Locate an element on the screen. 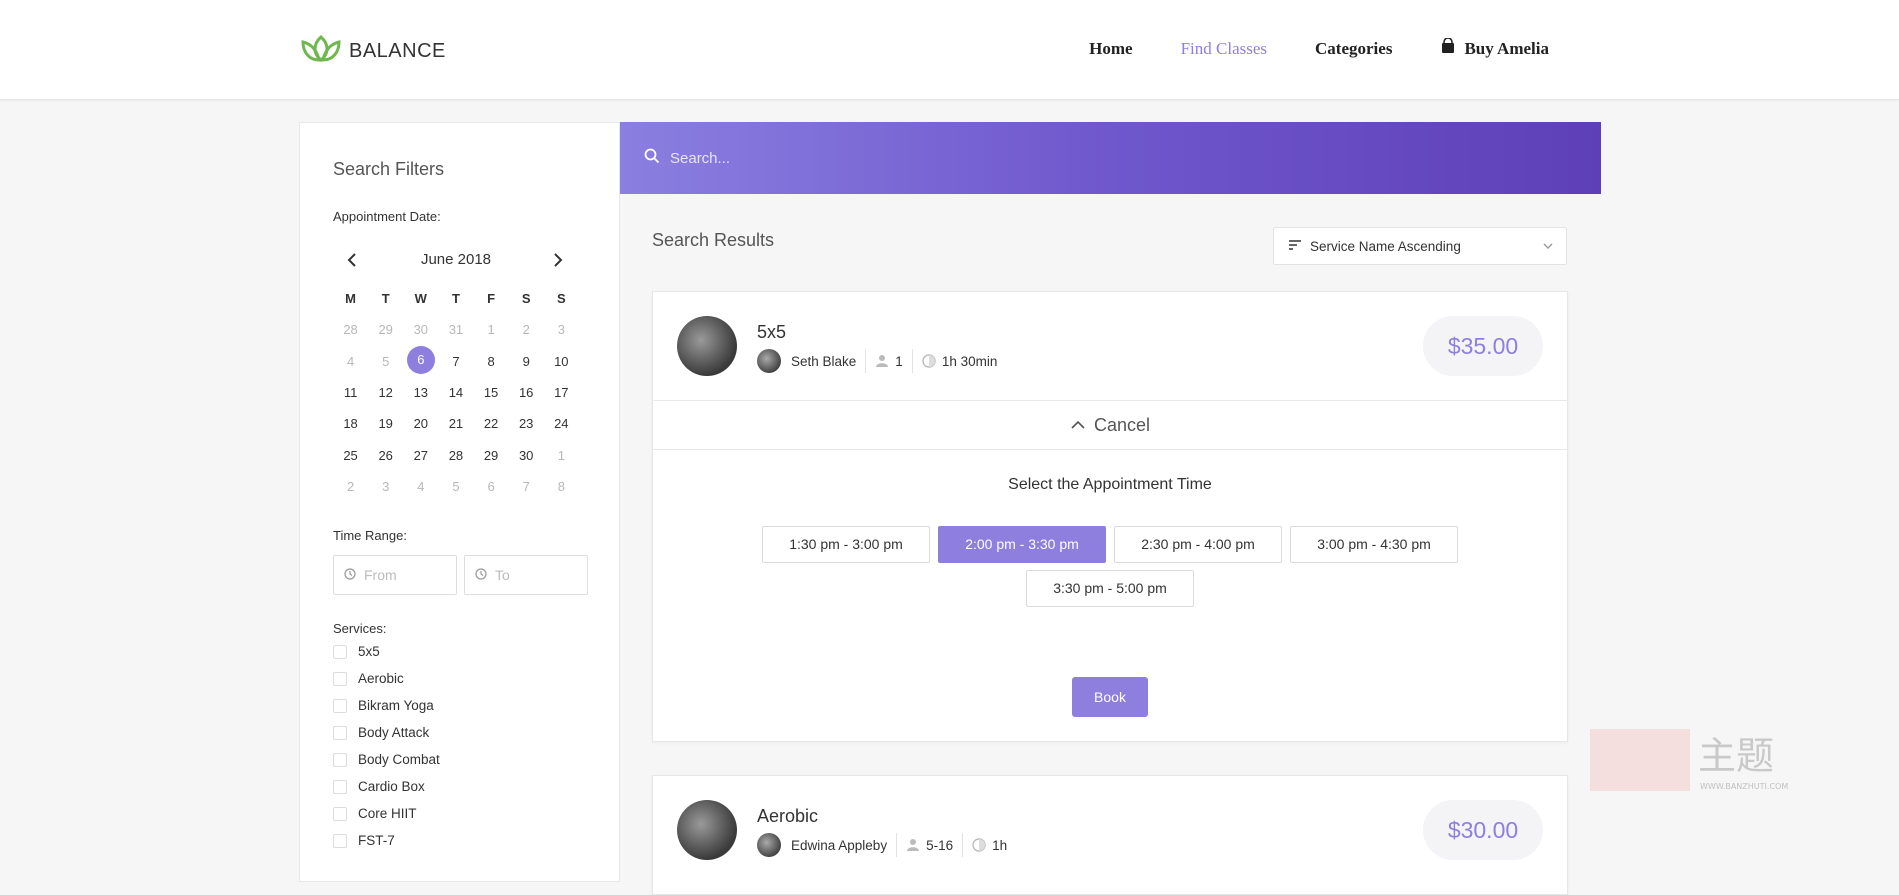 Image resolution: width=1899 pixels, height=895 pixels. nav-buy-amelia: Buy Amelia is located at coordinates (1494, 48).